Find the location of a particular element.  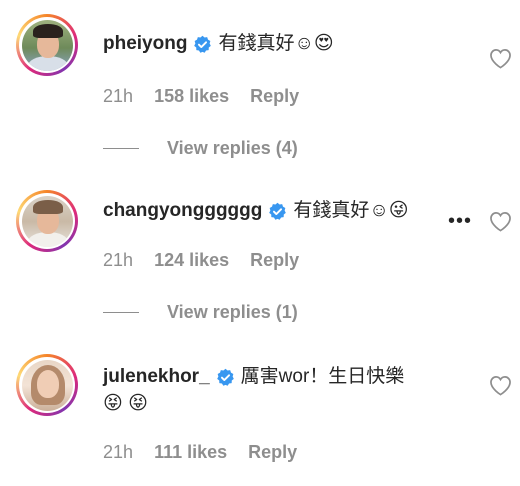

view-replies-button: View replies (4) is located at coordinates (200, 148).